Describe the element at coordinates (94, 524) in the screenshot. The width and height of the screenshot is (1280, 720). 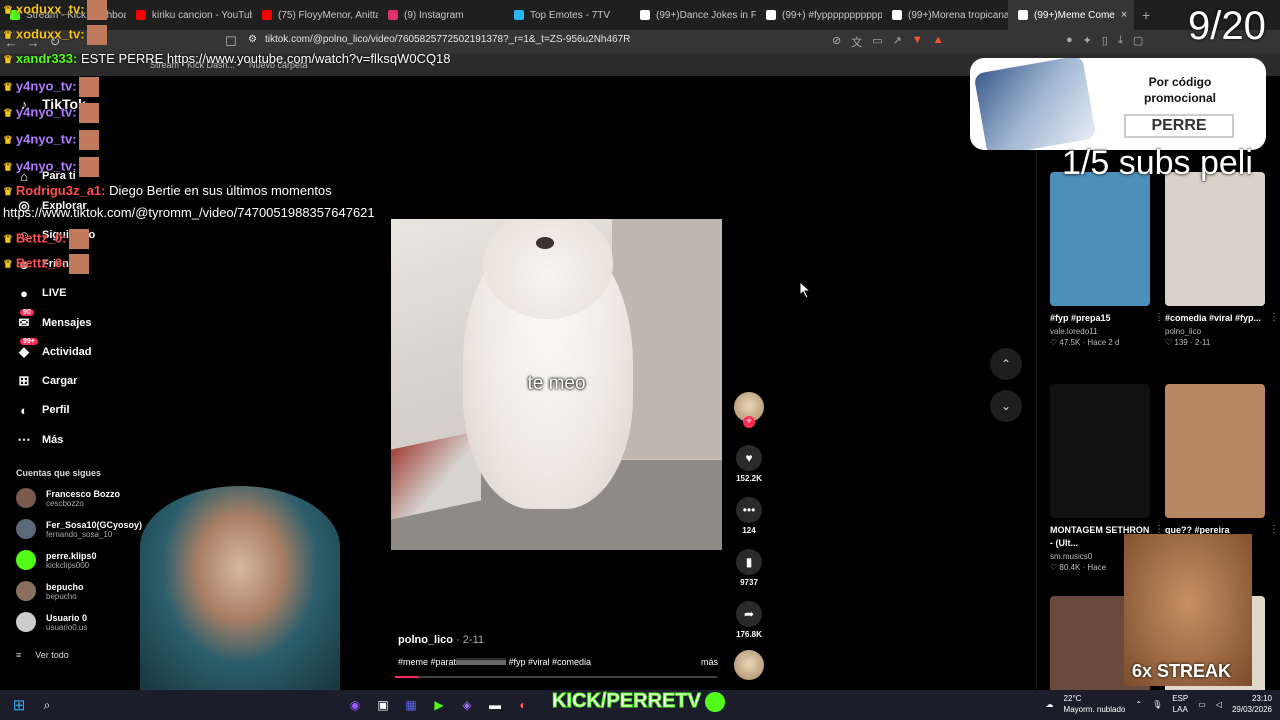
I see `account-name: Fer_Sosa10(GCyosoy)` at that location.